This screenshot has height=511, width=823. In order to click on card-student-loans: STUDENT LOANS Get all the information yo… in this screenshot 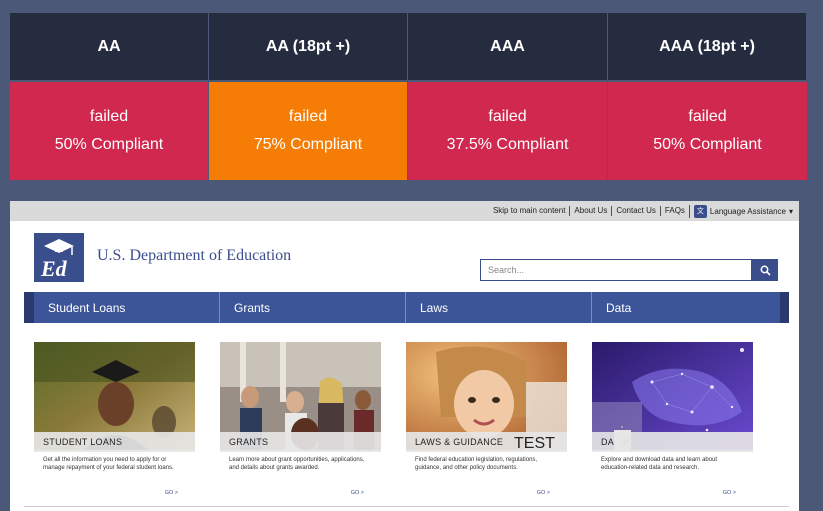, I will do `click(114, 422)`.